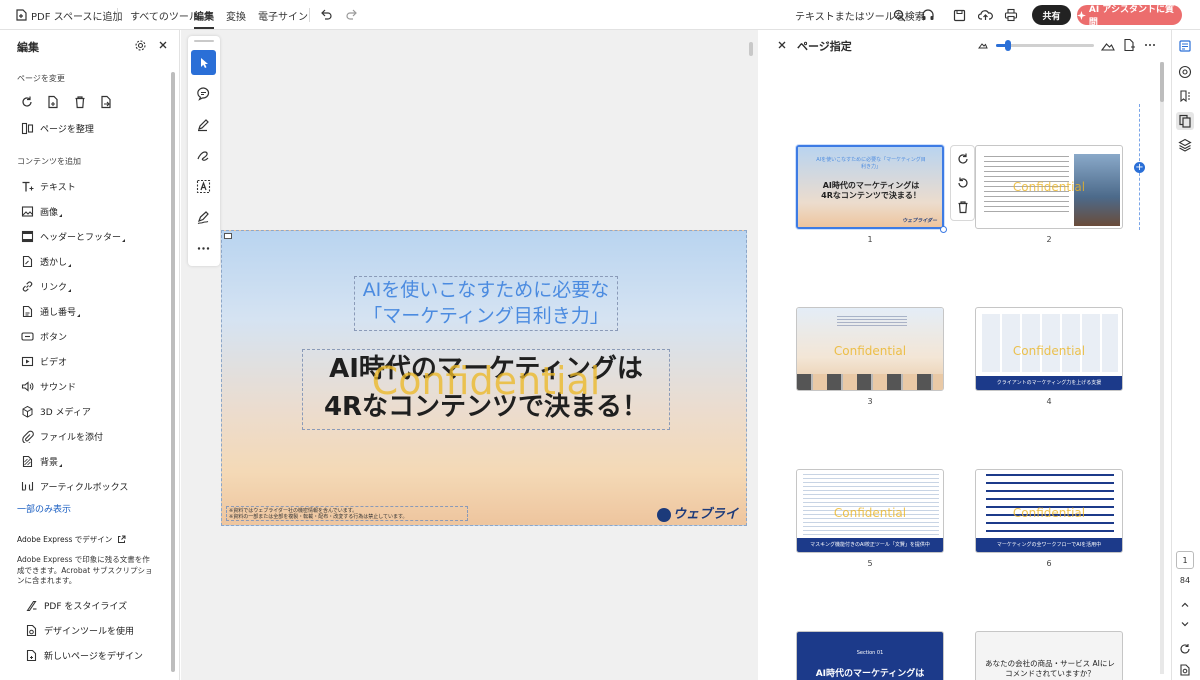  I want to click on page-zoom-icon, so click(1185, 670).